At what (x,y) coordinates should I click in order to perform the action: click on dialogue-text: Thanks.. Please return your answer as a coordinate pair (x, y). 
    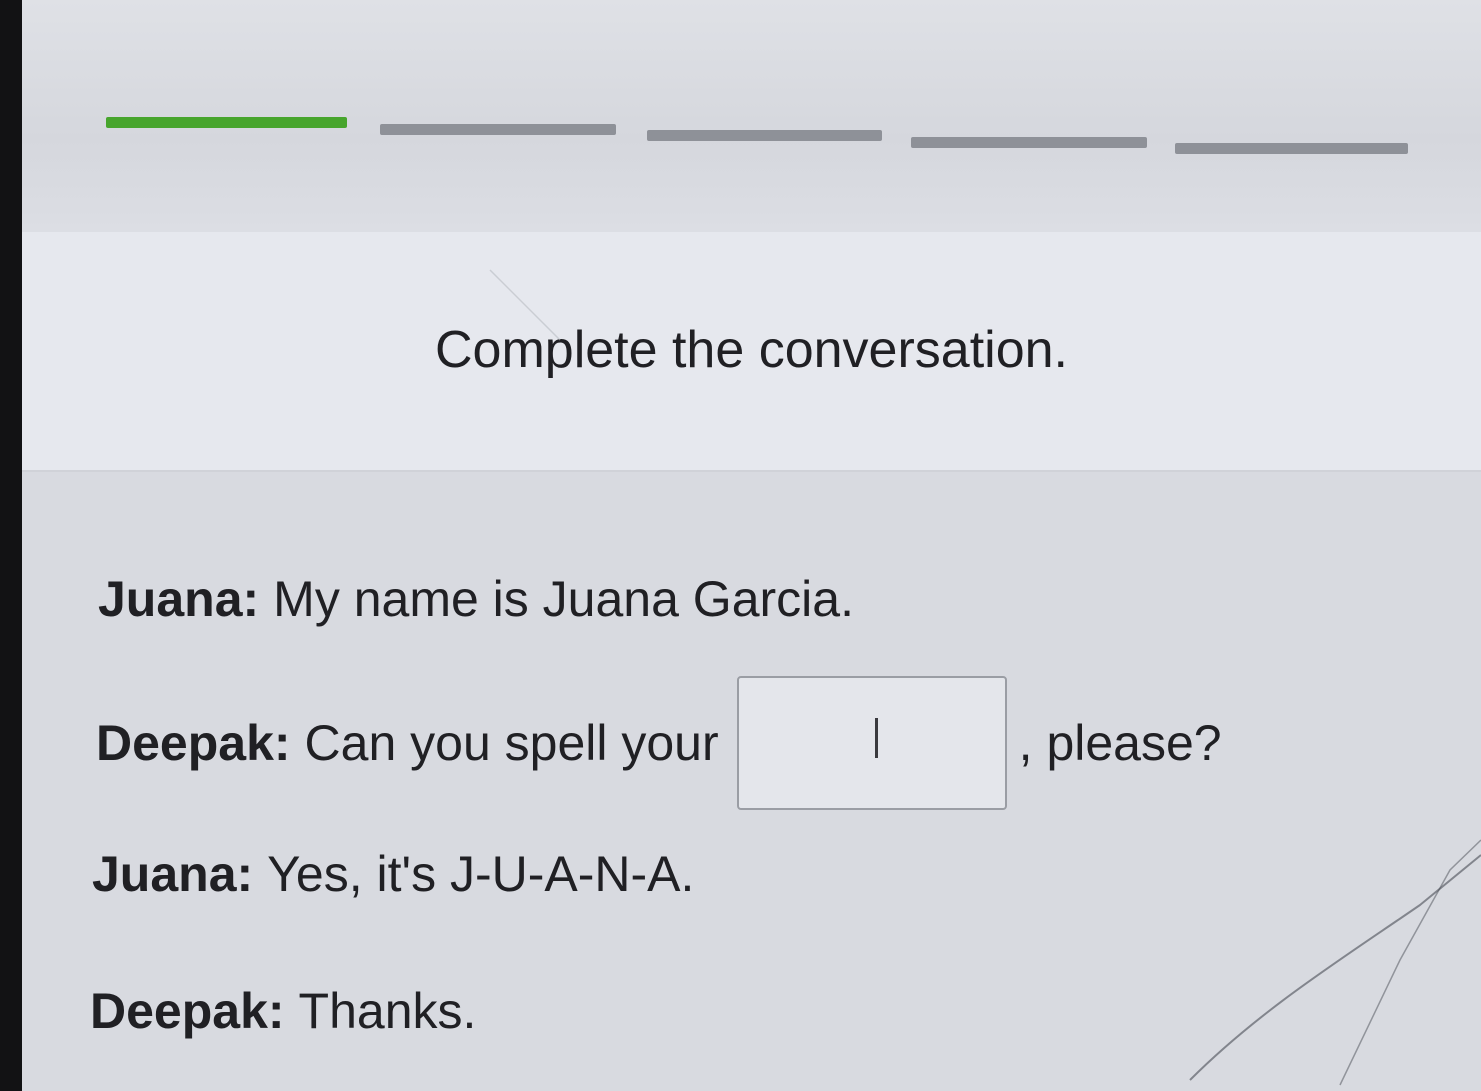
    Looking at the image, I should click on (387, 1011).